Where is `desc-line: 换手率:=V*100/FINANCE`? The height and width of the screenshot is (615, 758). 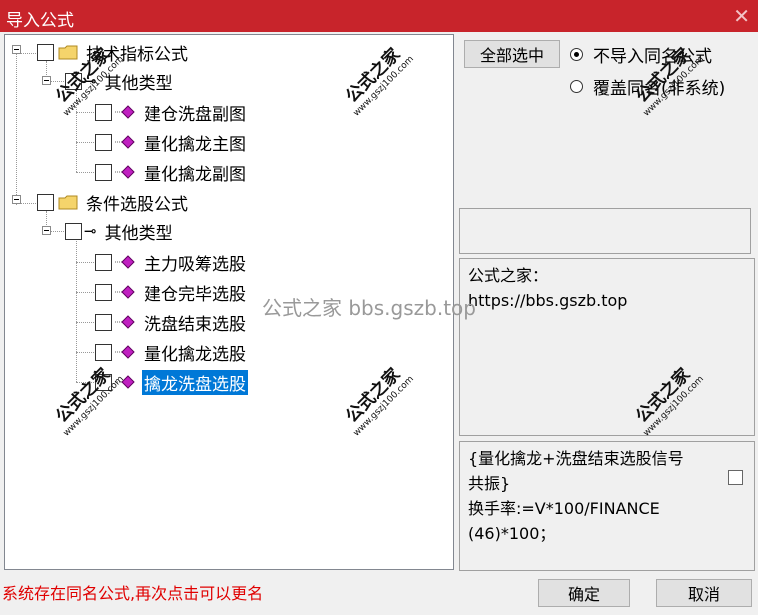
desc-line: 换手率:=V*100/FINANCE is located at coordinates (564, 508).